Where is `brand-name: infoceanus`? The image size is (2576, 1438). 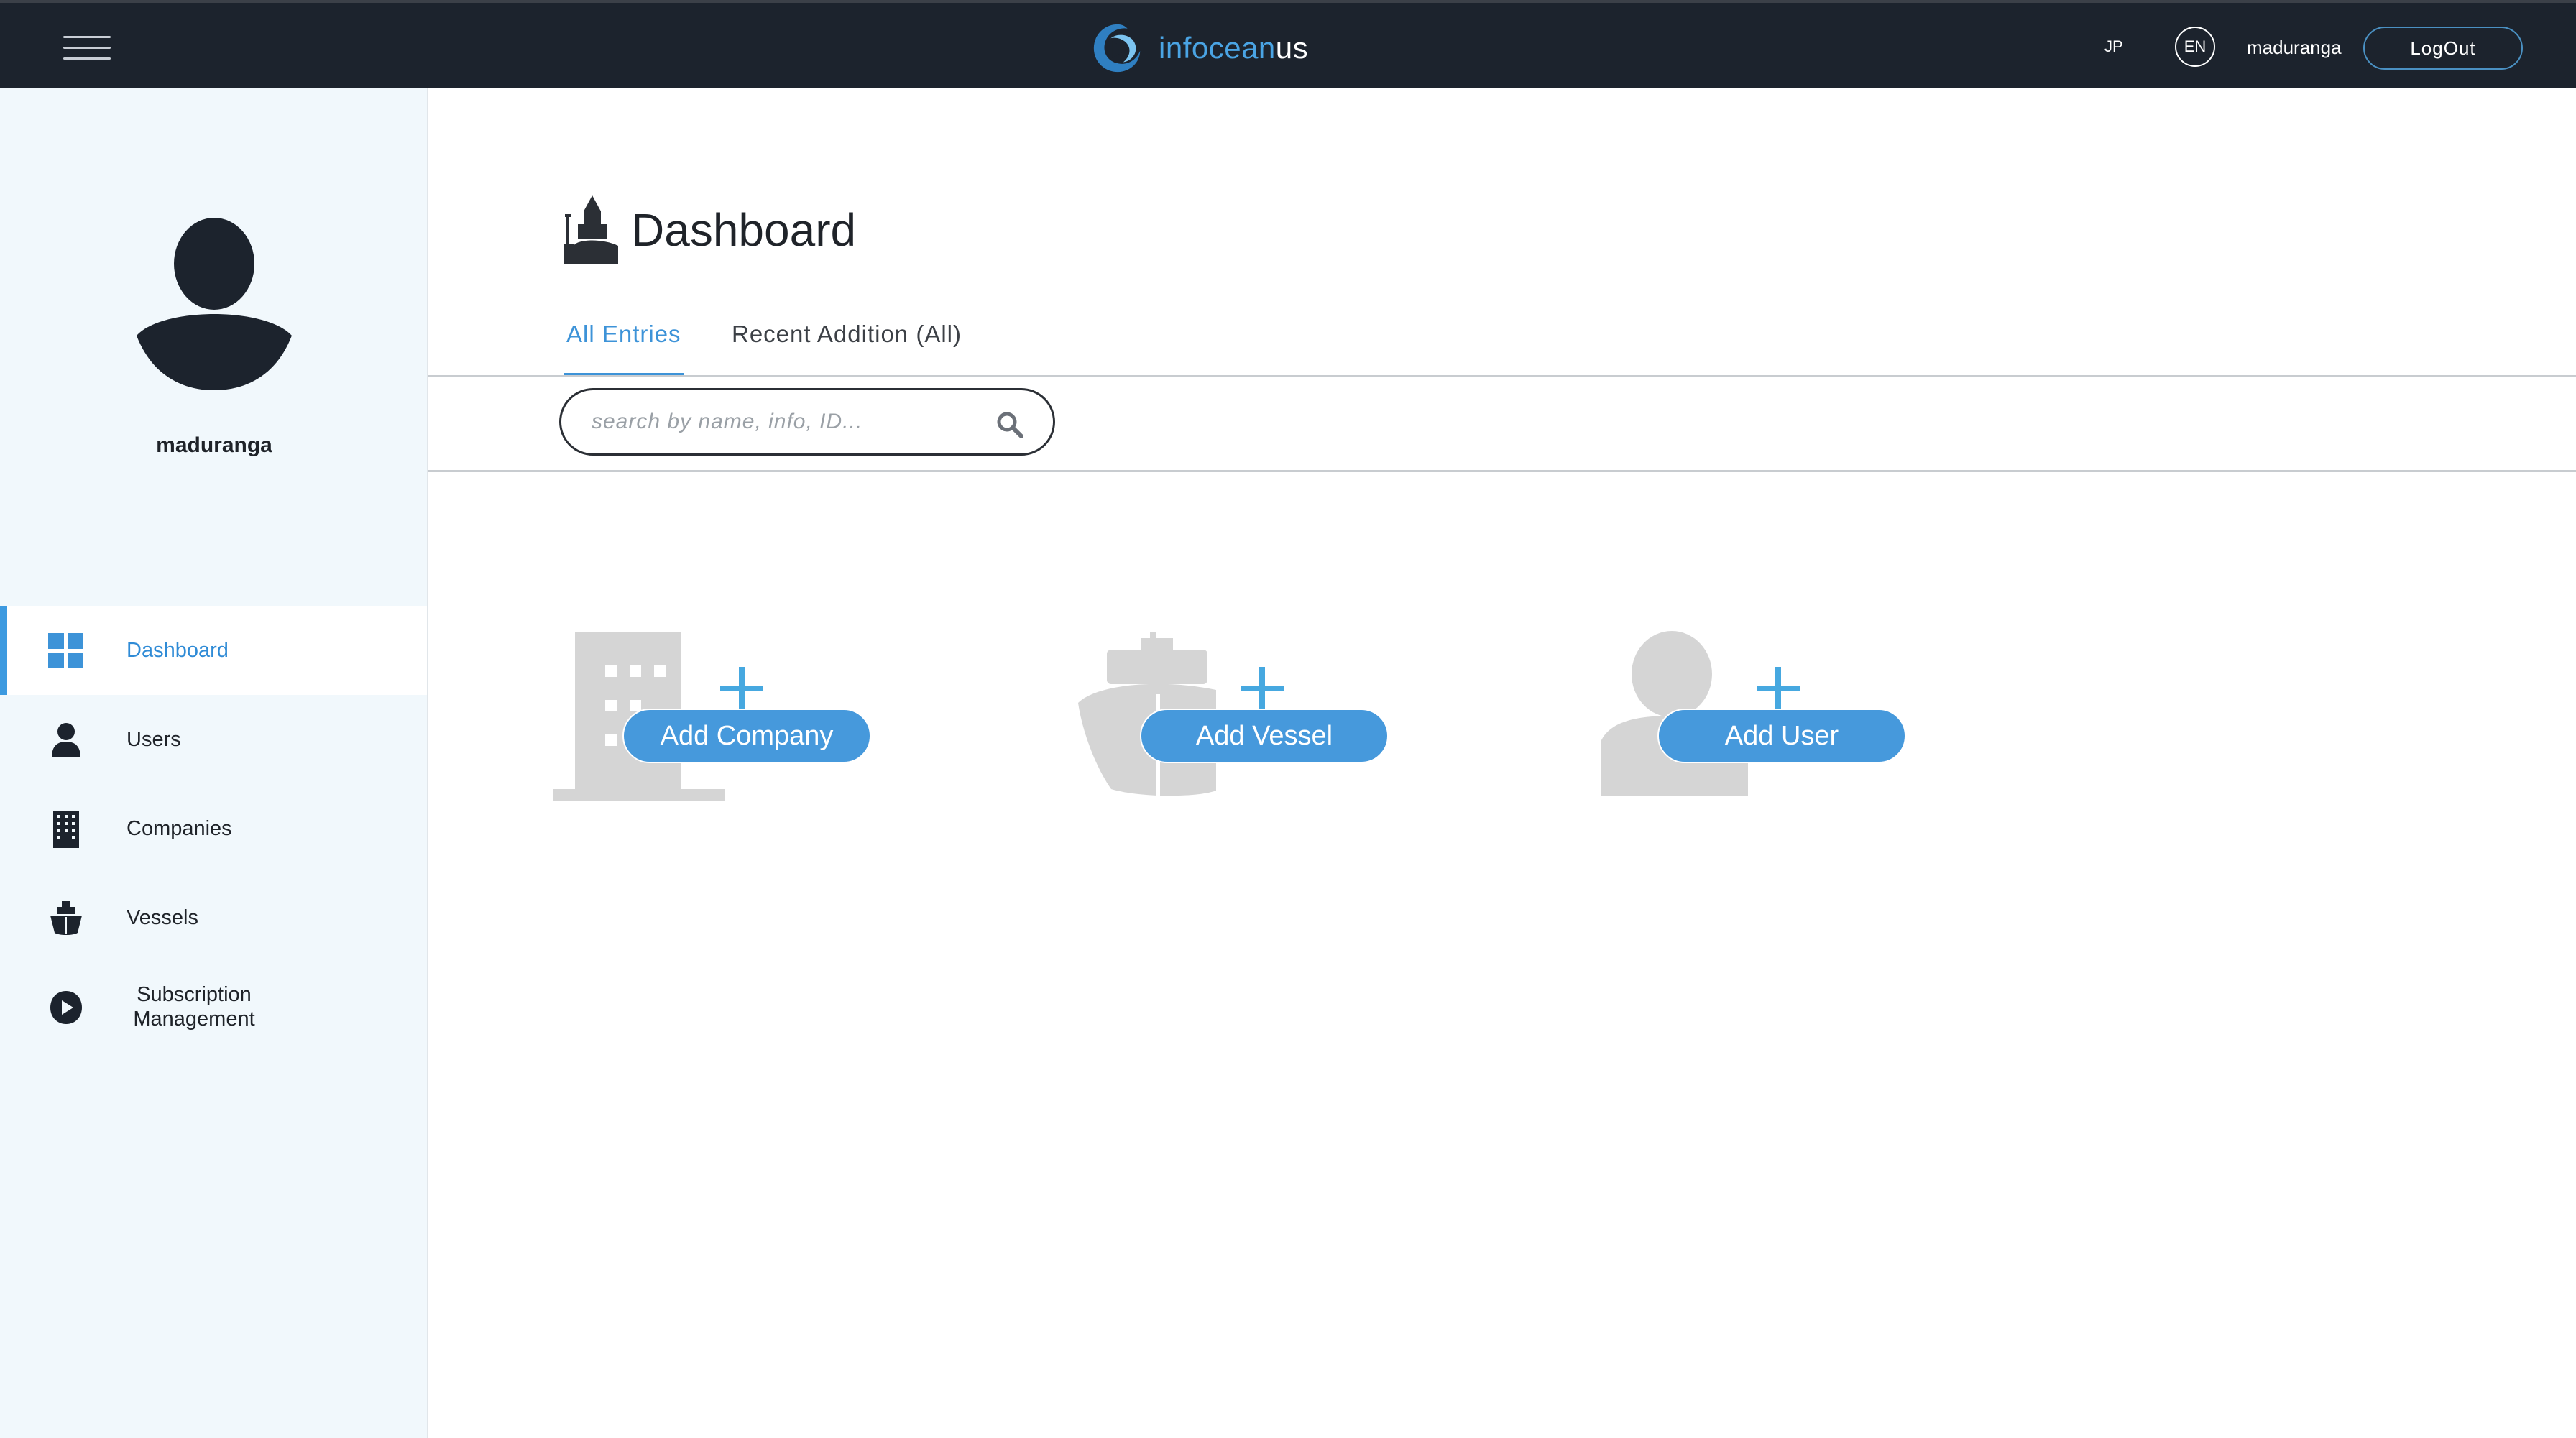 brand-name: infoceanus is located at coordinates (1234, 48).